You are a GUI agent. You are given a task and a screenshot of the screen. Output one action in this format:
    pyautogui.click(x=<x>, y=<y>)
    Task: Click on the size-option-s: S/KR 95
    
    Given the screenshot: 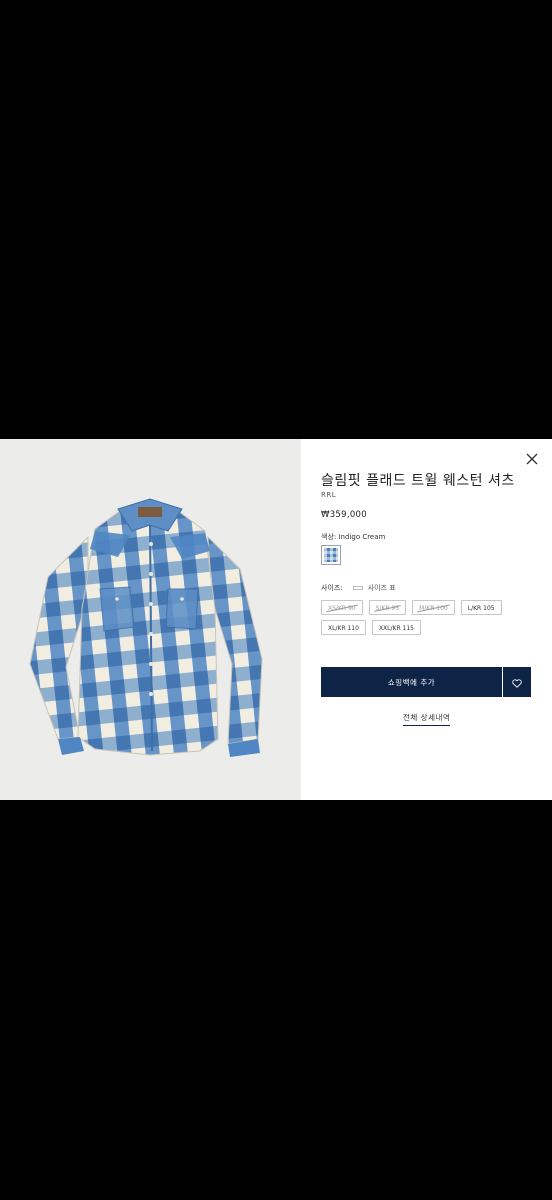 What is the action you would take?
    pyautogui.click(x=387, y=607)
    